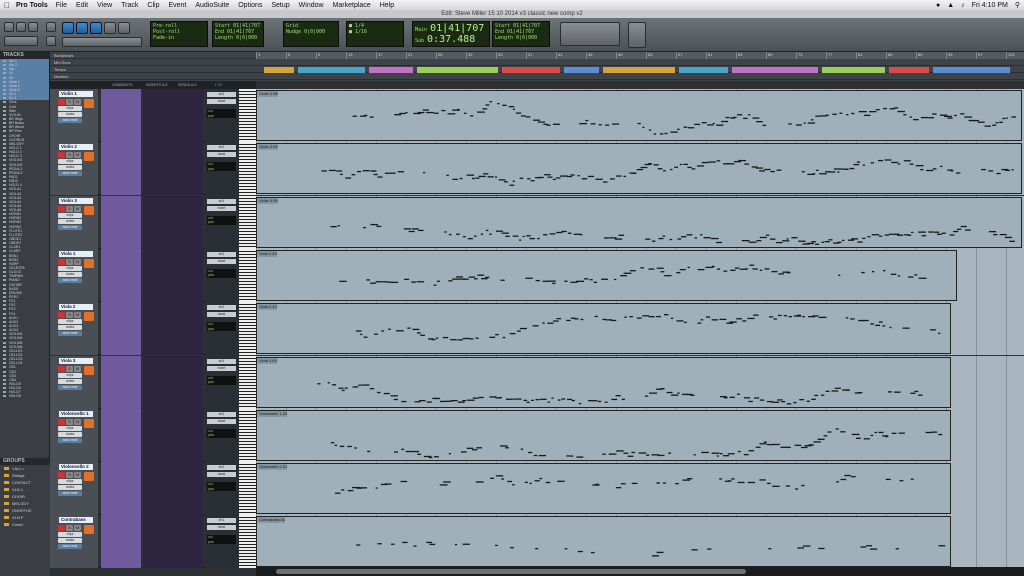 Image resolution: width=1024 pixels, height=576 pixels. Describe the element at coordinates (173, 542) in the screenshot. I see `inserts-sends-column` at that location.